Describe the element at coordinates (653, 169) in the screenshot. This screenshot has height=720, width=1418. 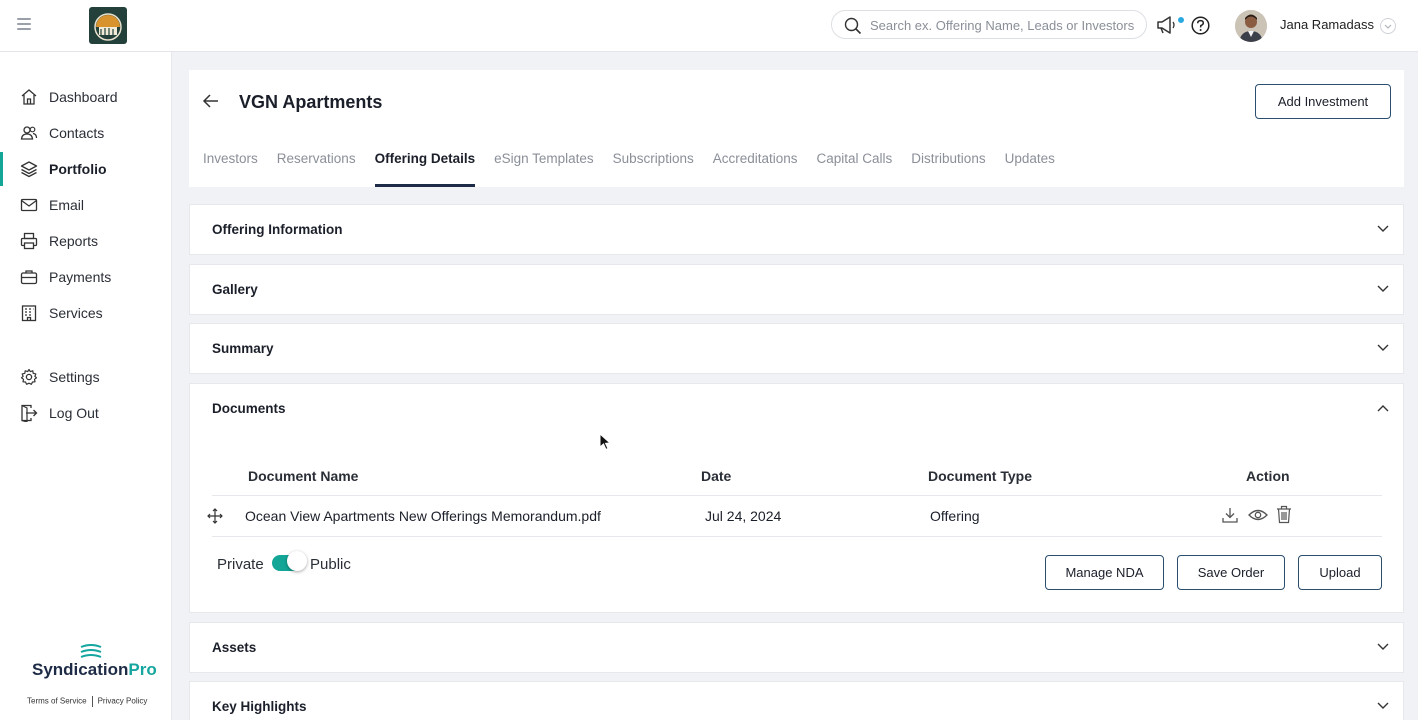
I see `tab-subscriptions: Subscriptions` at that location.